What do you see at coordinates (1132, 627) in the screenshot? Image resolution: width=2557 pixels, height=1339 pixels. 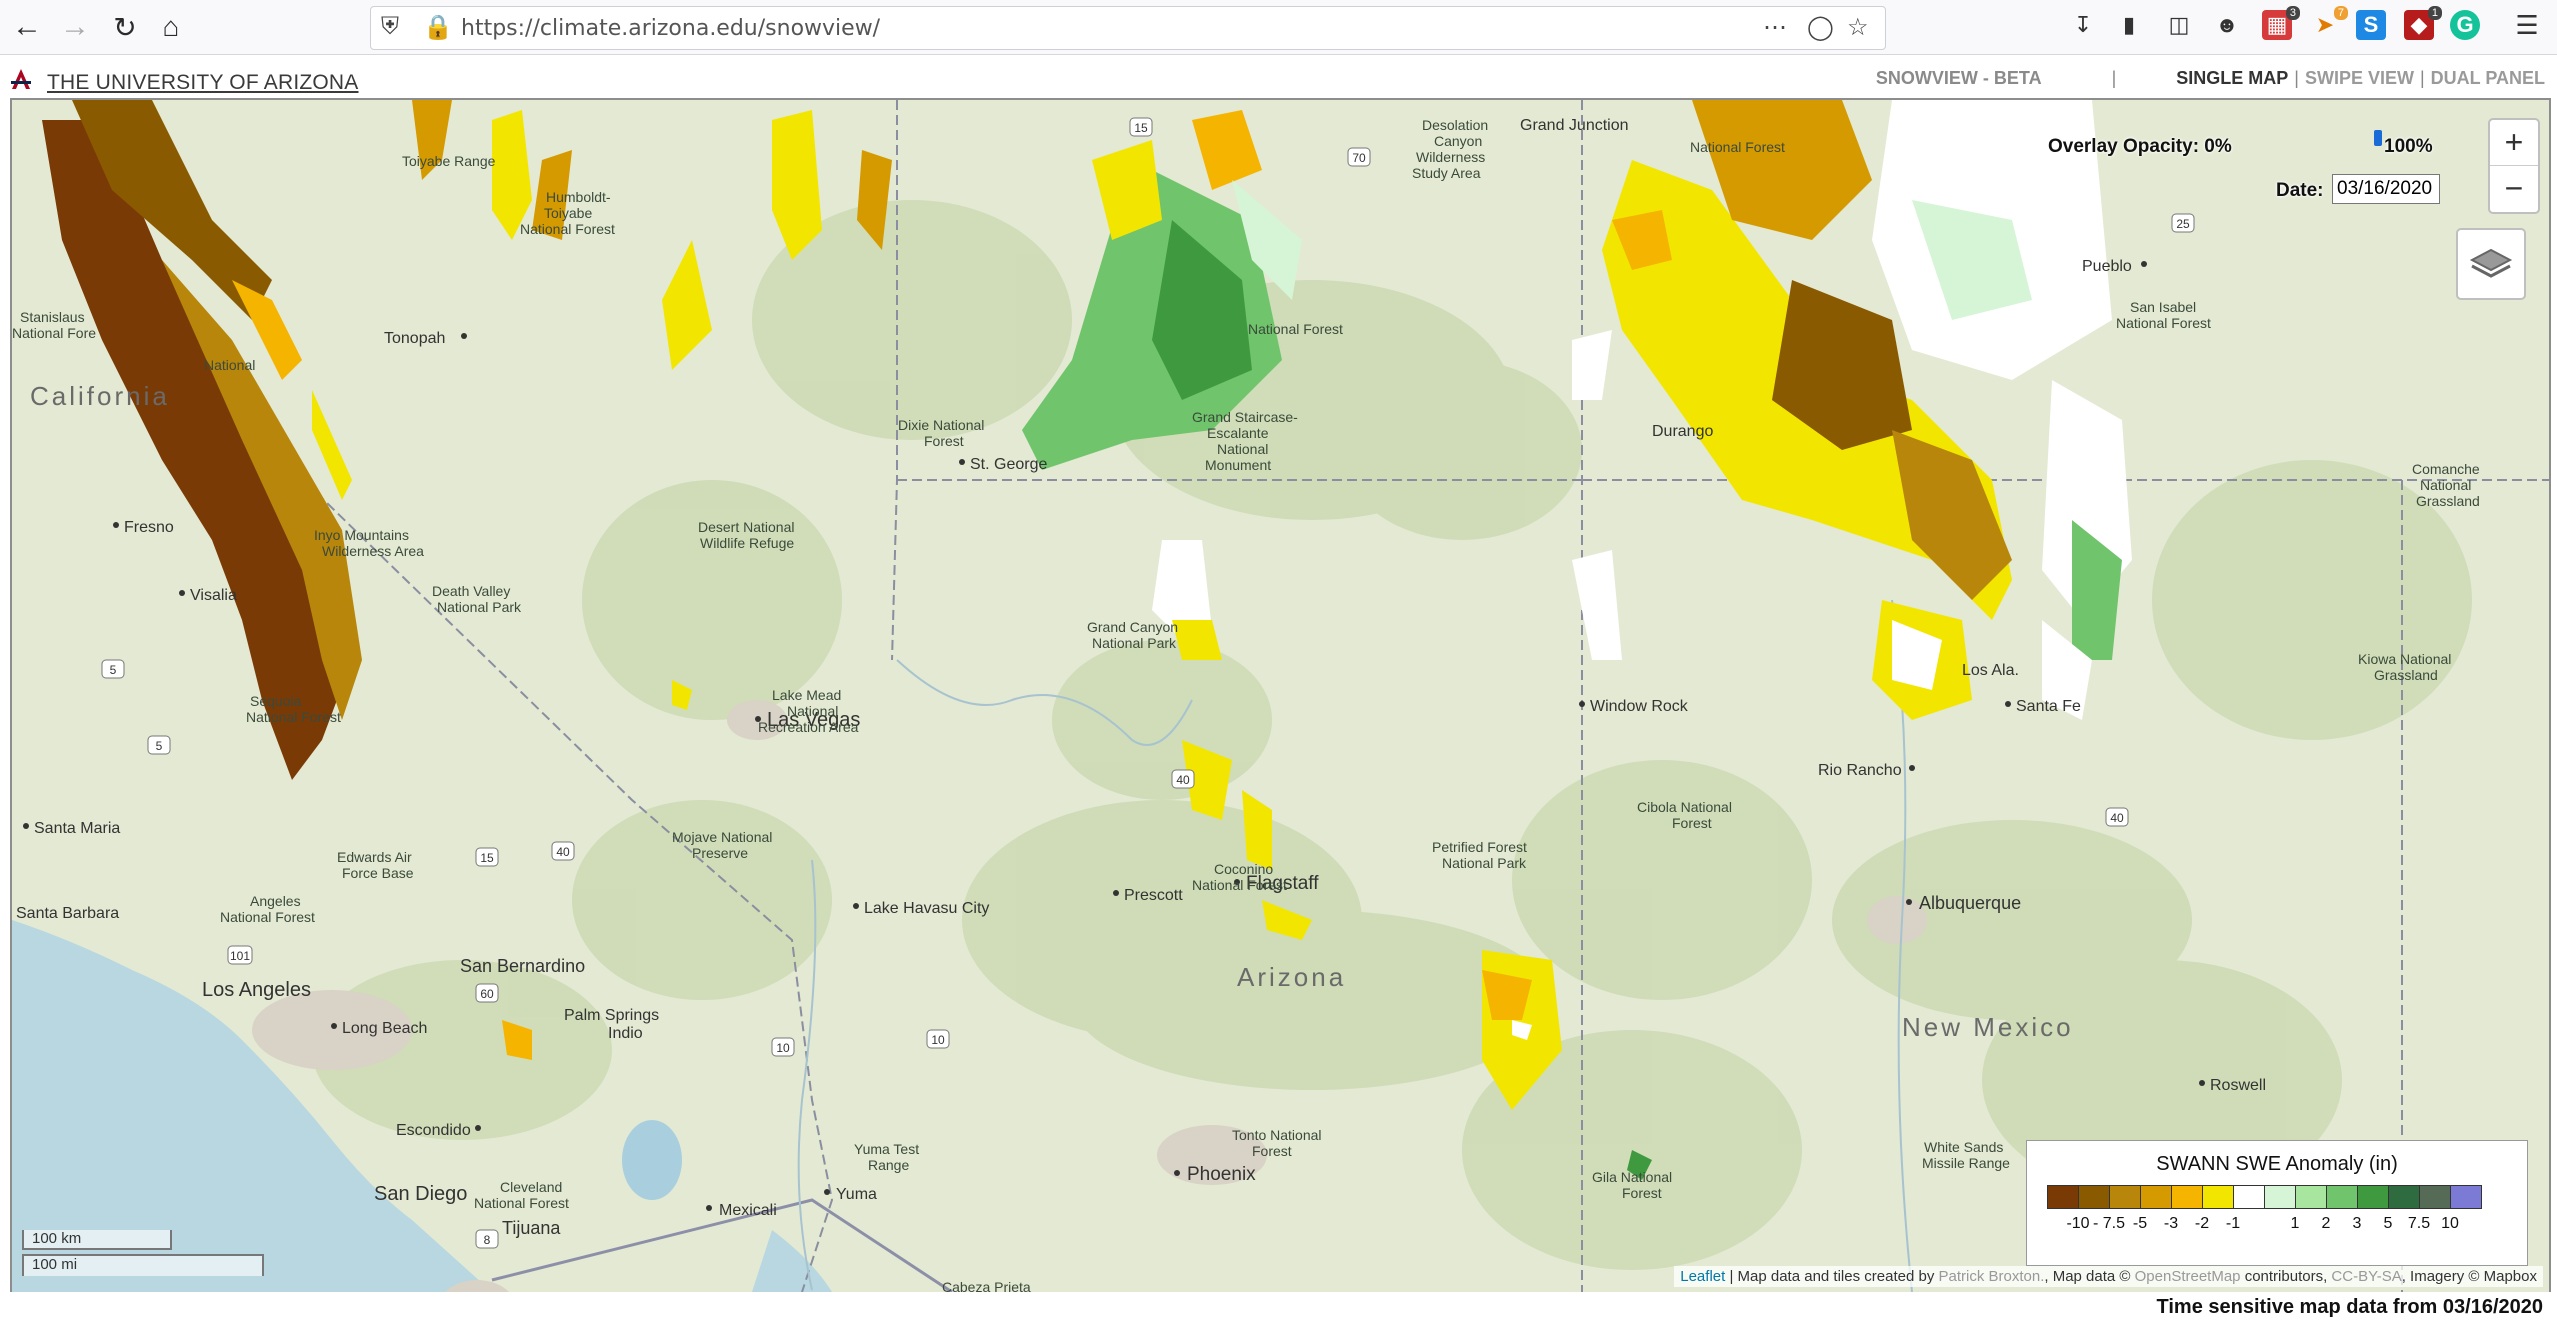 I see `svg-text: Grand Canyon` at bounding box center [1132, 627].